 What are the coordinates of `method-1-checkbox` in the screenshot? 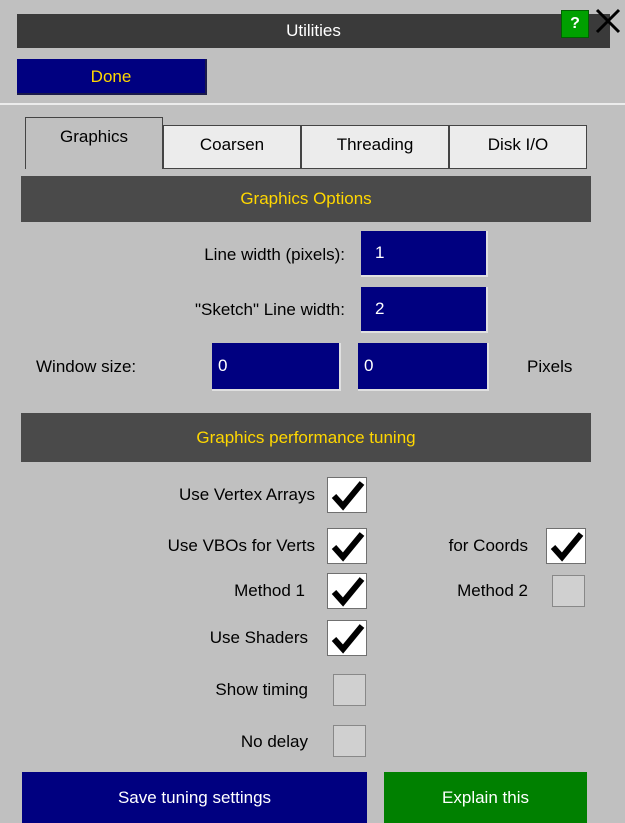 It's located at (347, 591).